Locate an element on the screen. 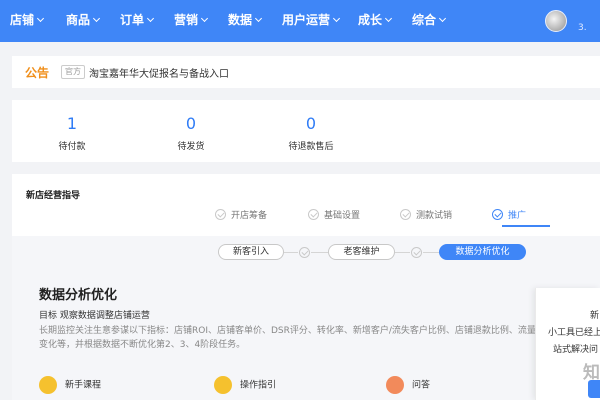 The width and height of the screenshot is (600, 400). popup-text: 小工具已经上 is located at coordinates (574, 333).